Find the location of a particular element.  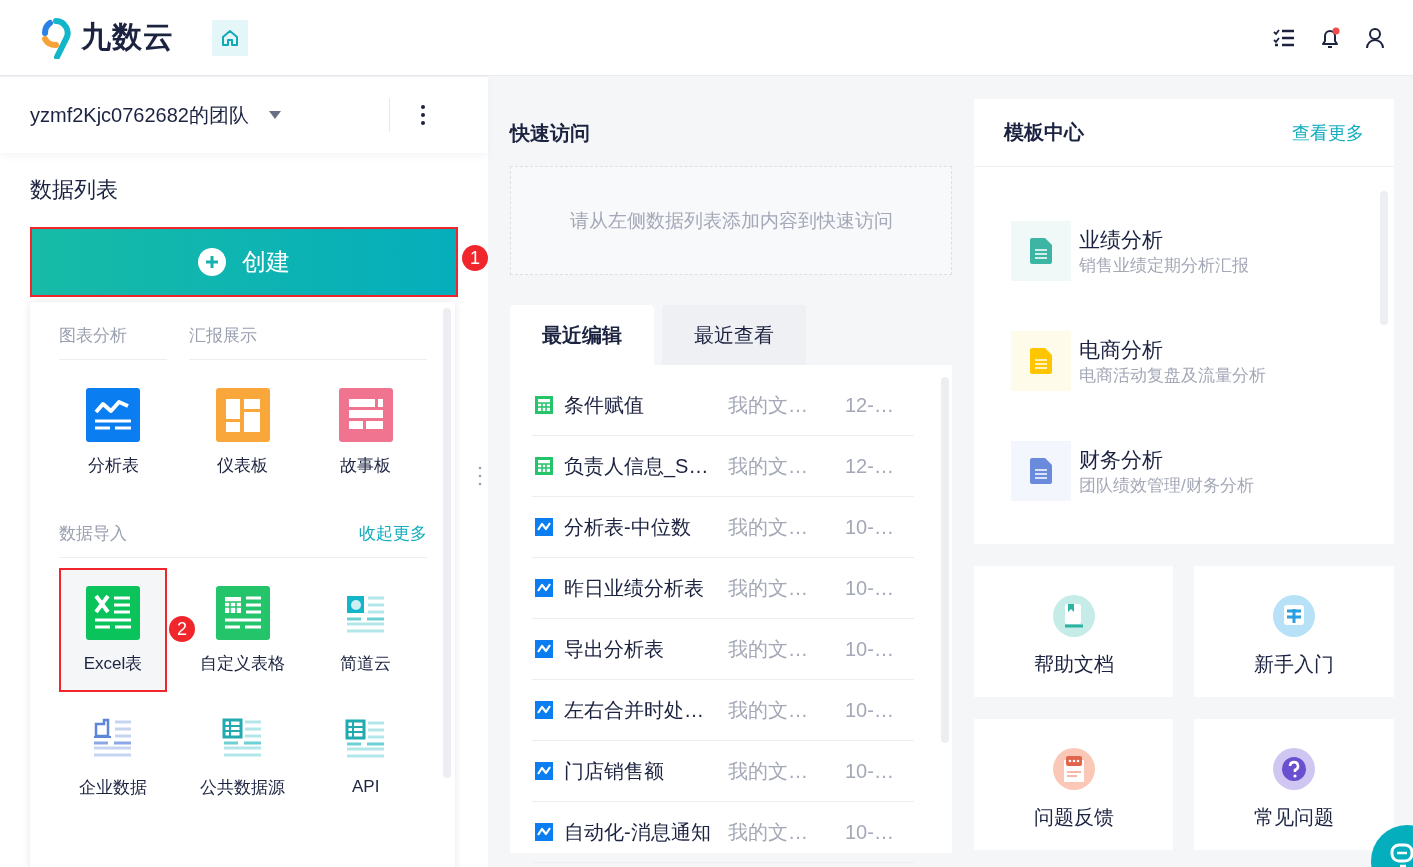

create-option: Excel表 is located at coordinates (113, 630).